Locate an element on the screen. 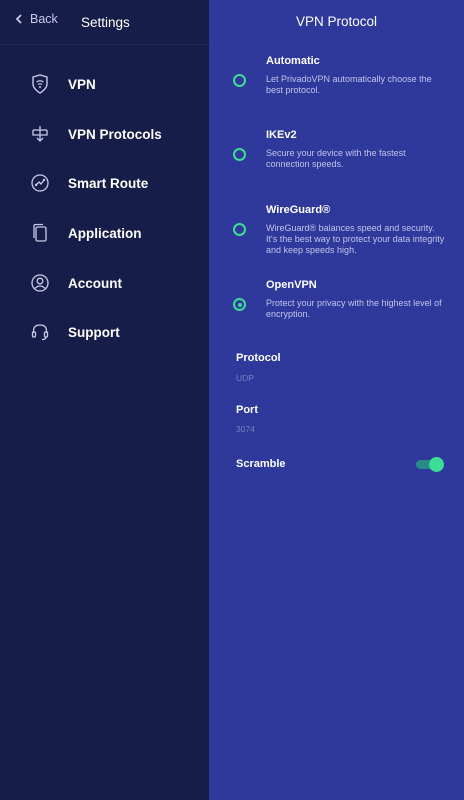 The height and width of the screenshot is (800, 464). option-title: Automatic is located at coordinates (293, 61).